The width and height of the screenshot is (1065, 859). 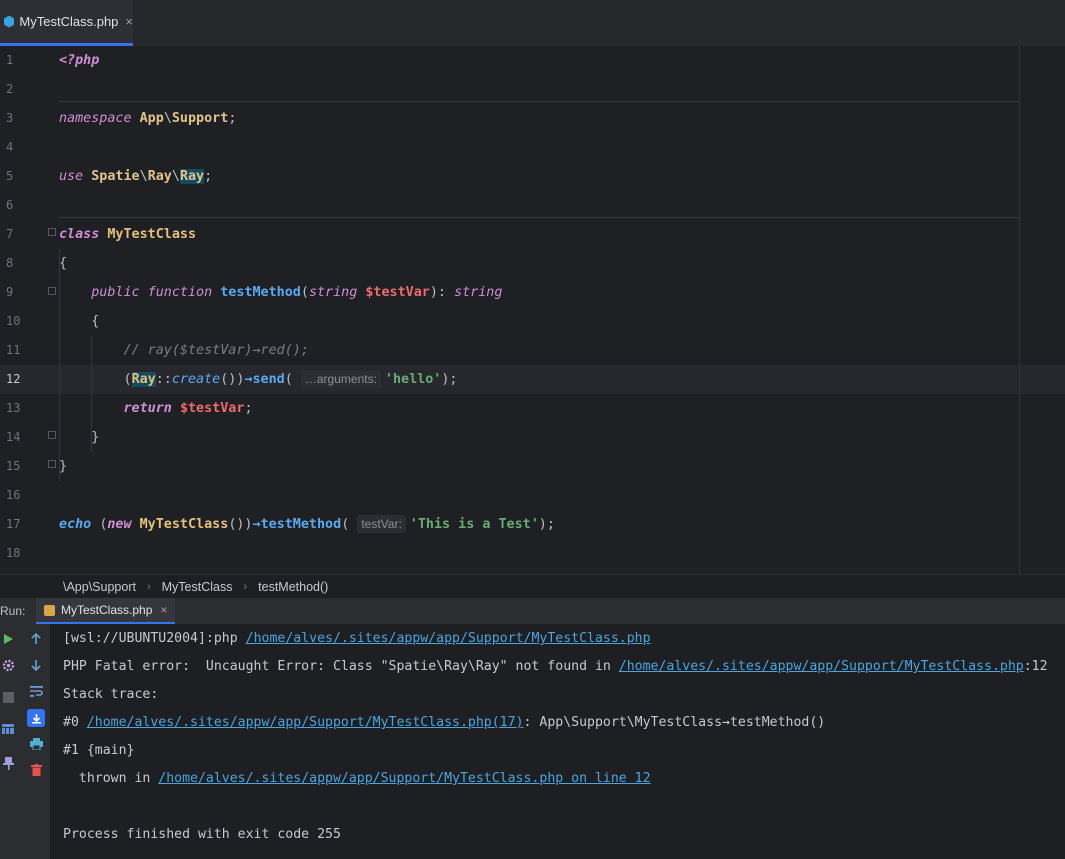 What do you see at coordinates (13, 321) in the screenshot?
I see `line-number: 10` at bounding box center [13, 321].